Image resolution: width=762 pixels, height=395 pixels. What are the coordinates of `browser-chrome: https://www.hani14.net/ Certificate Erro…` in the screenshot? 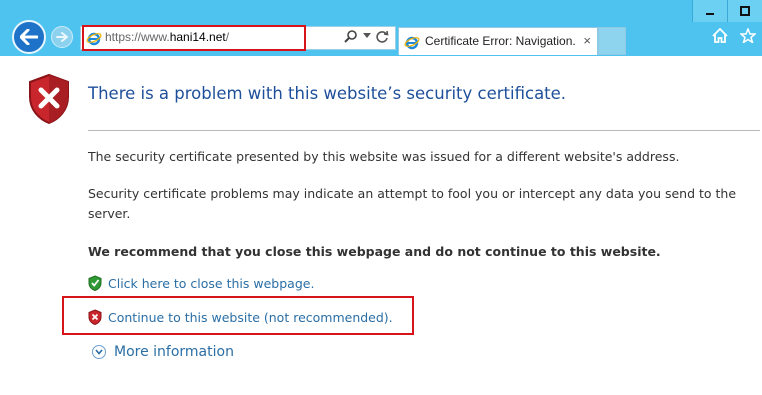 It's located at (381, 28).